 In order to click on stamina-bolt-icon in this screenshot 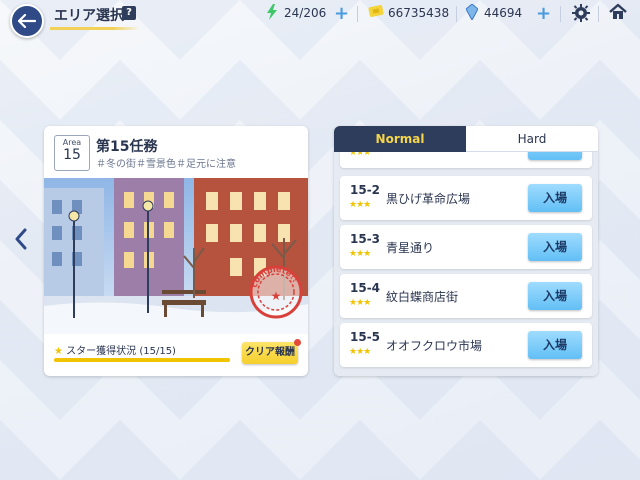, I will do `click(272, 12)`.